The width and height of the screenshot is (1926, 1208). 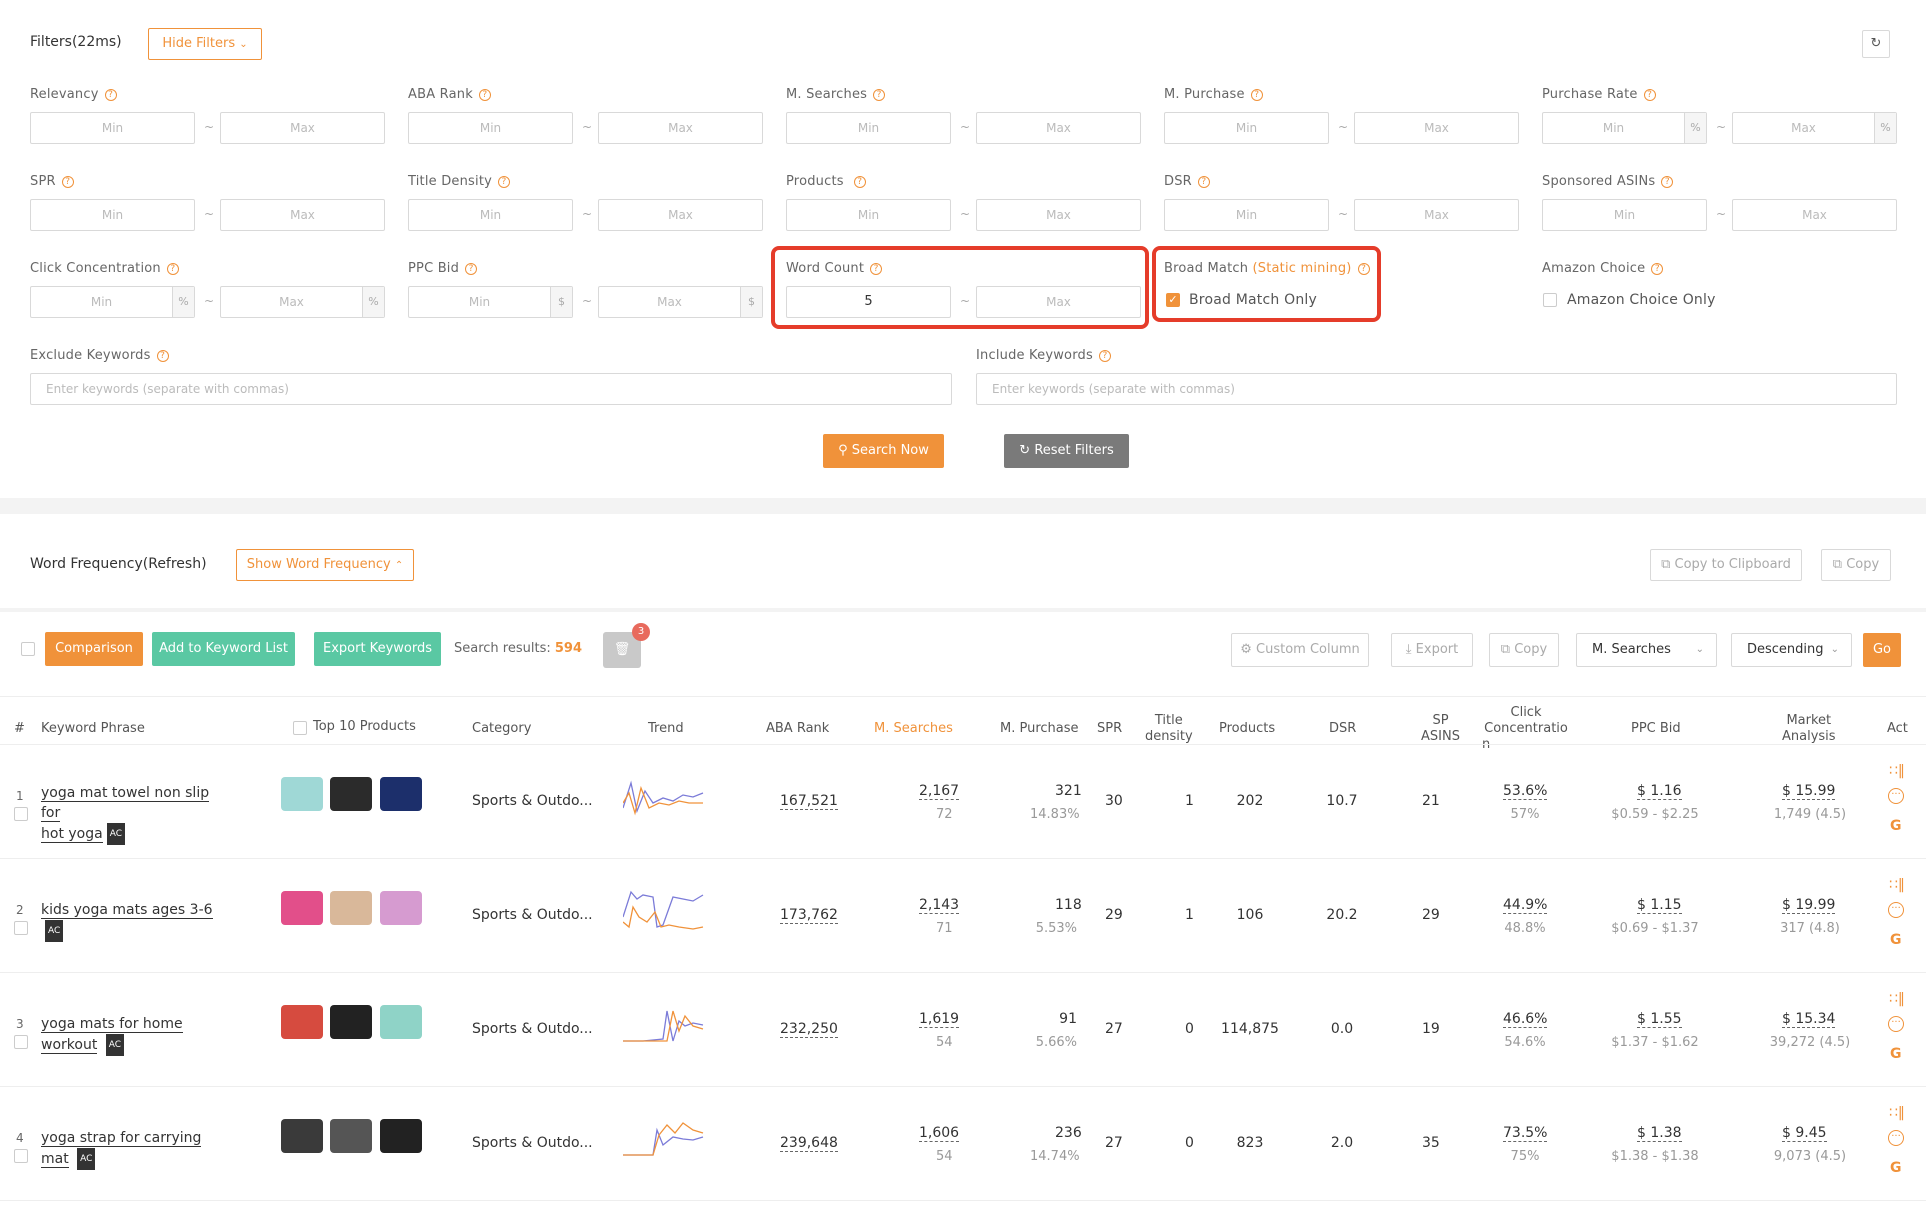 What do you see at coordinates (680, 302) in the screenshot?
I see `ppc-bid-max-input: Max $` at bounding box center [680, 302].